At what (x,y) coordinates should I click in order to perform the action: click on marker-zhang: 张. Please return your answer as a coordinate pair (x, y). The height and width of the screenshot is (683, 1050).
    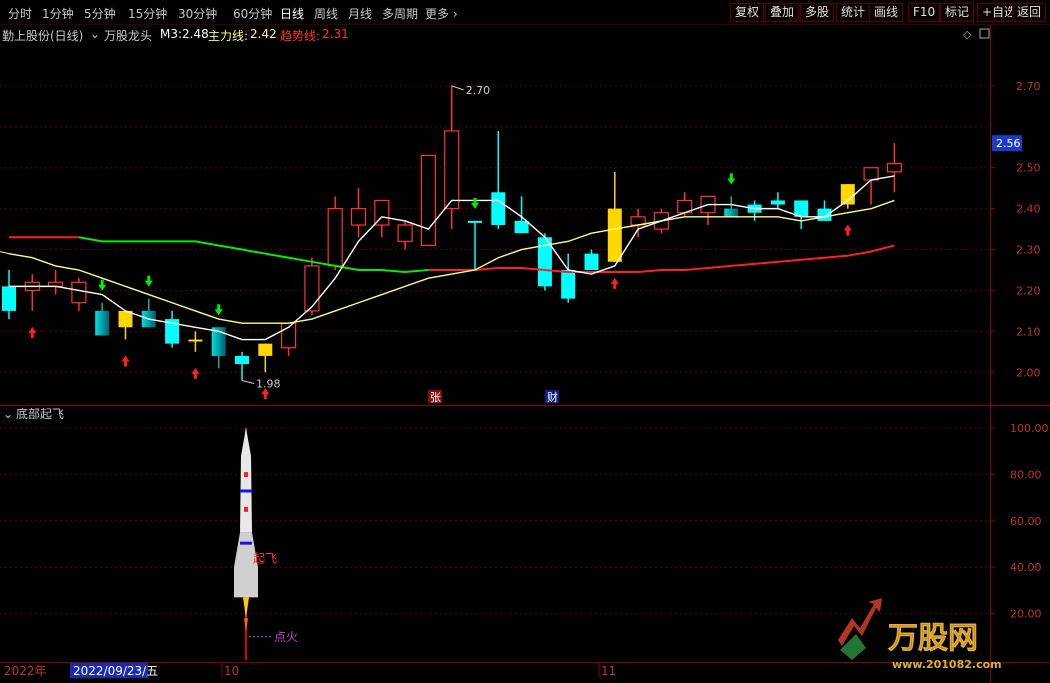
    Looking at the image, I should click on (435, 397).